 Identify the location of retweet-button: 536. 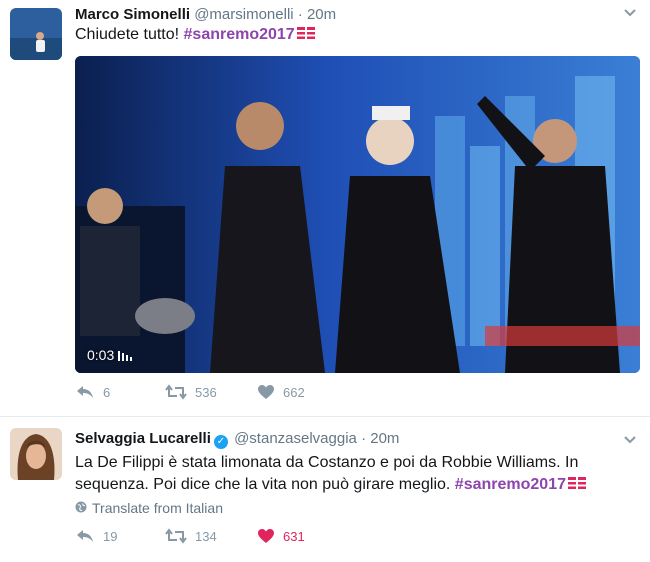
(191, 392).